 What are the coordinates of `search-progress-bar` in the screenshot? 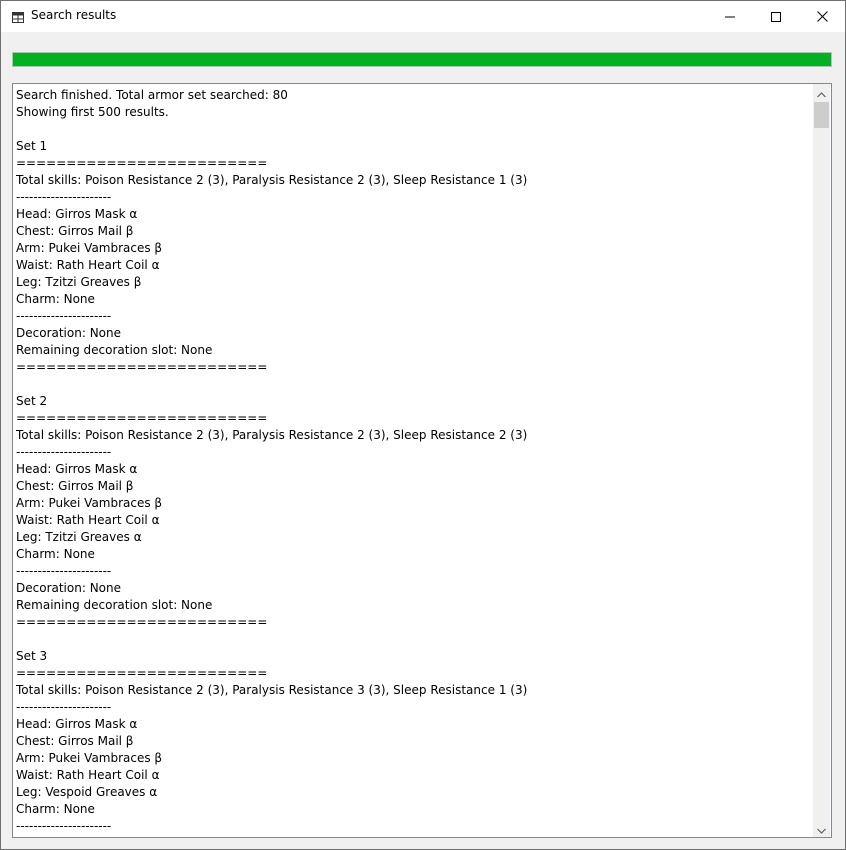 It's located at (422, 59).